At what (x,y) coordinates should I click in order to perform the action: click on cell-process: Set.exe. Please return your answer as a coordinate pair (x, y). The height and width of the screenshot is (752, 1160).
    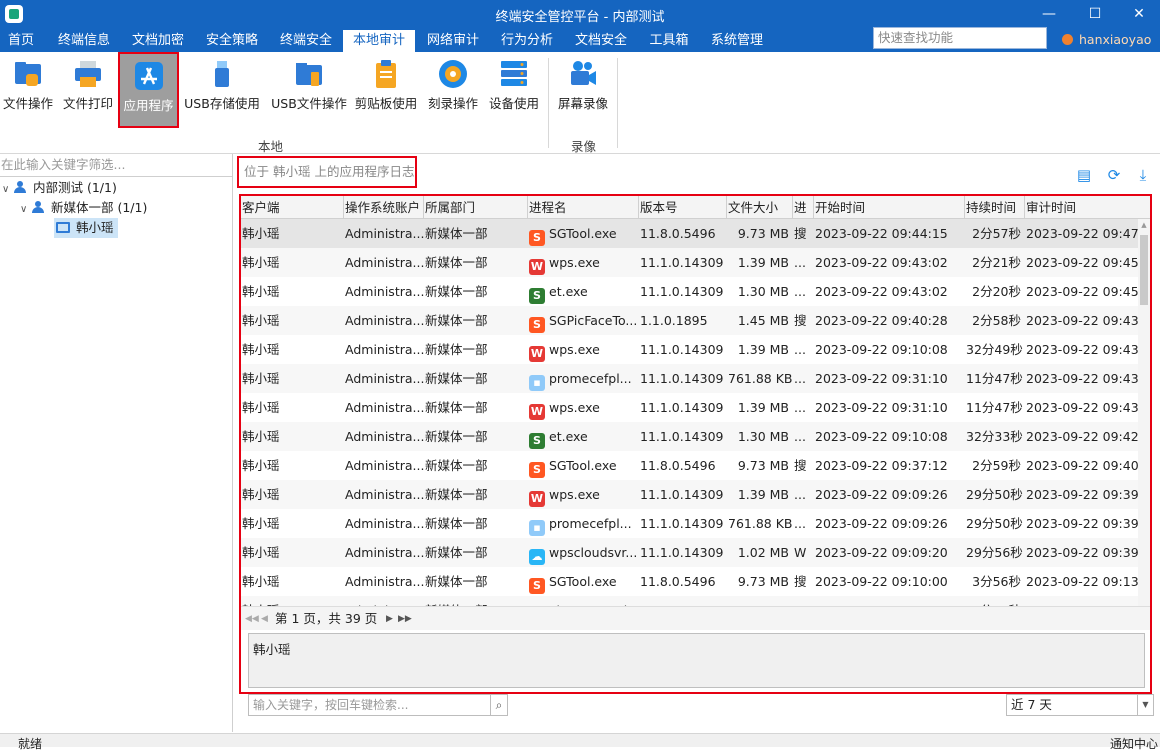
    Looking at the image, I should click on (583, 436).